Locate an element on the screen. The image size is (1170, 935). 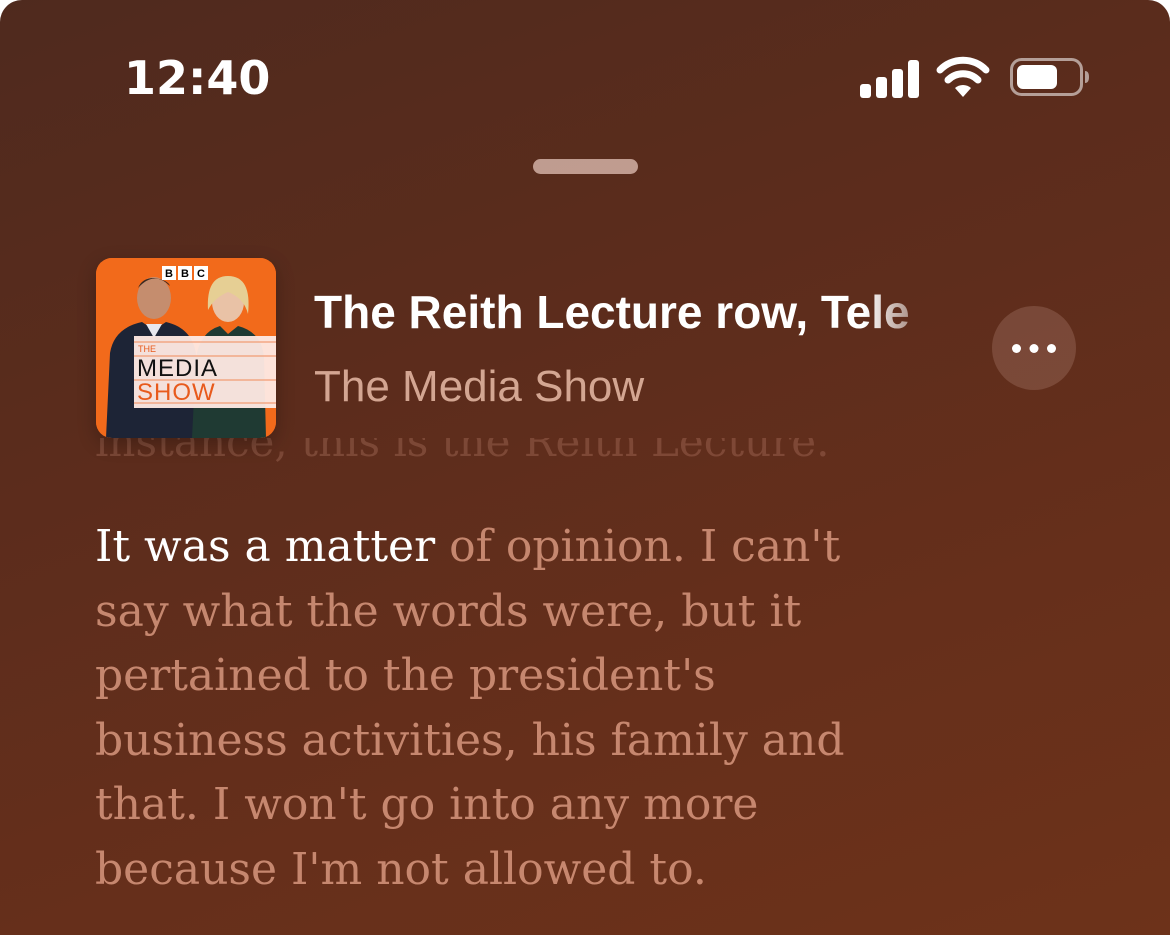
sheet-grabber-handle is located at coordinates (585, 166).